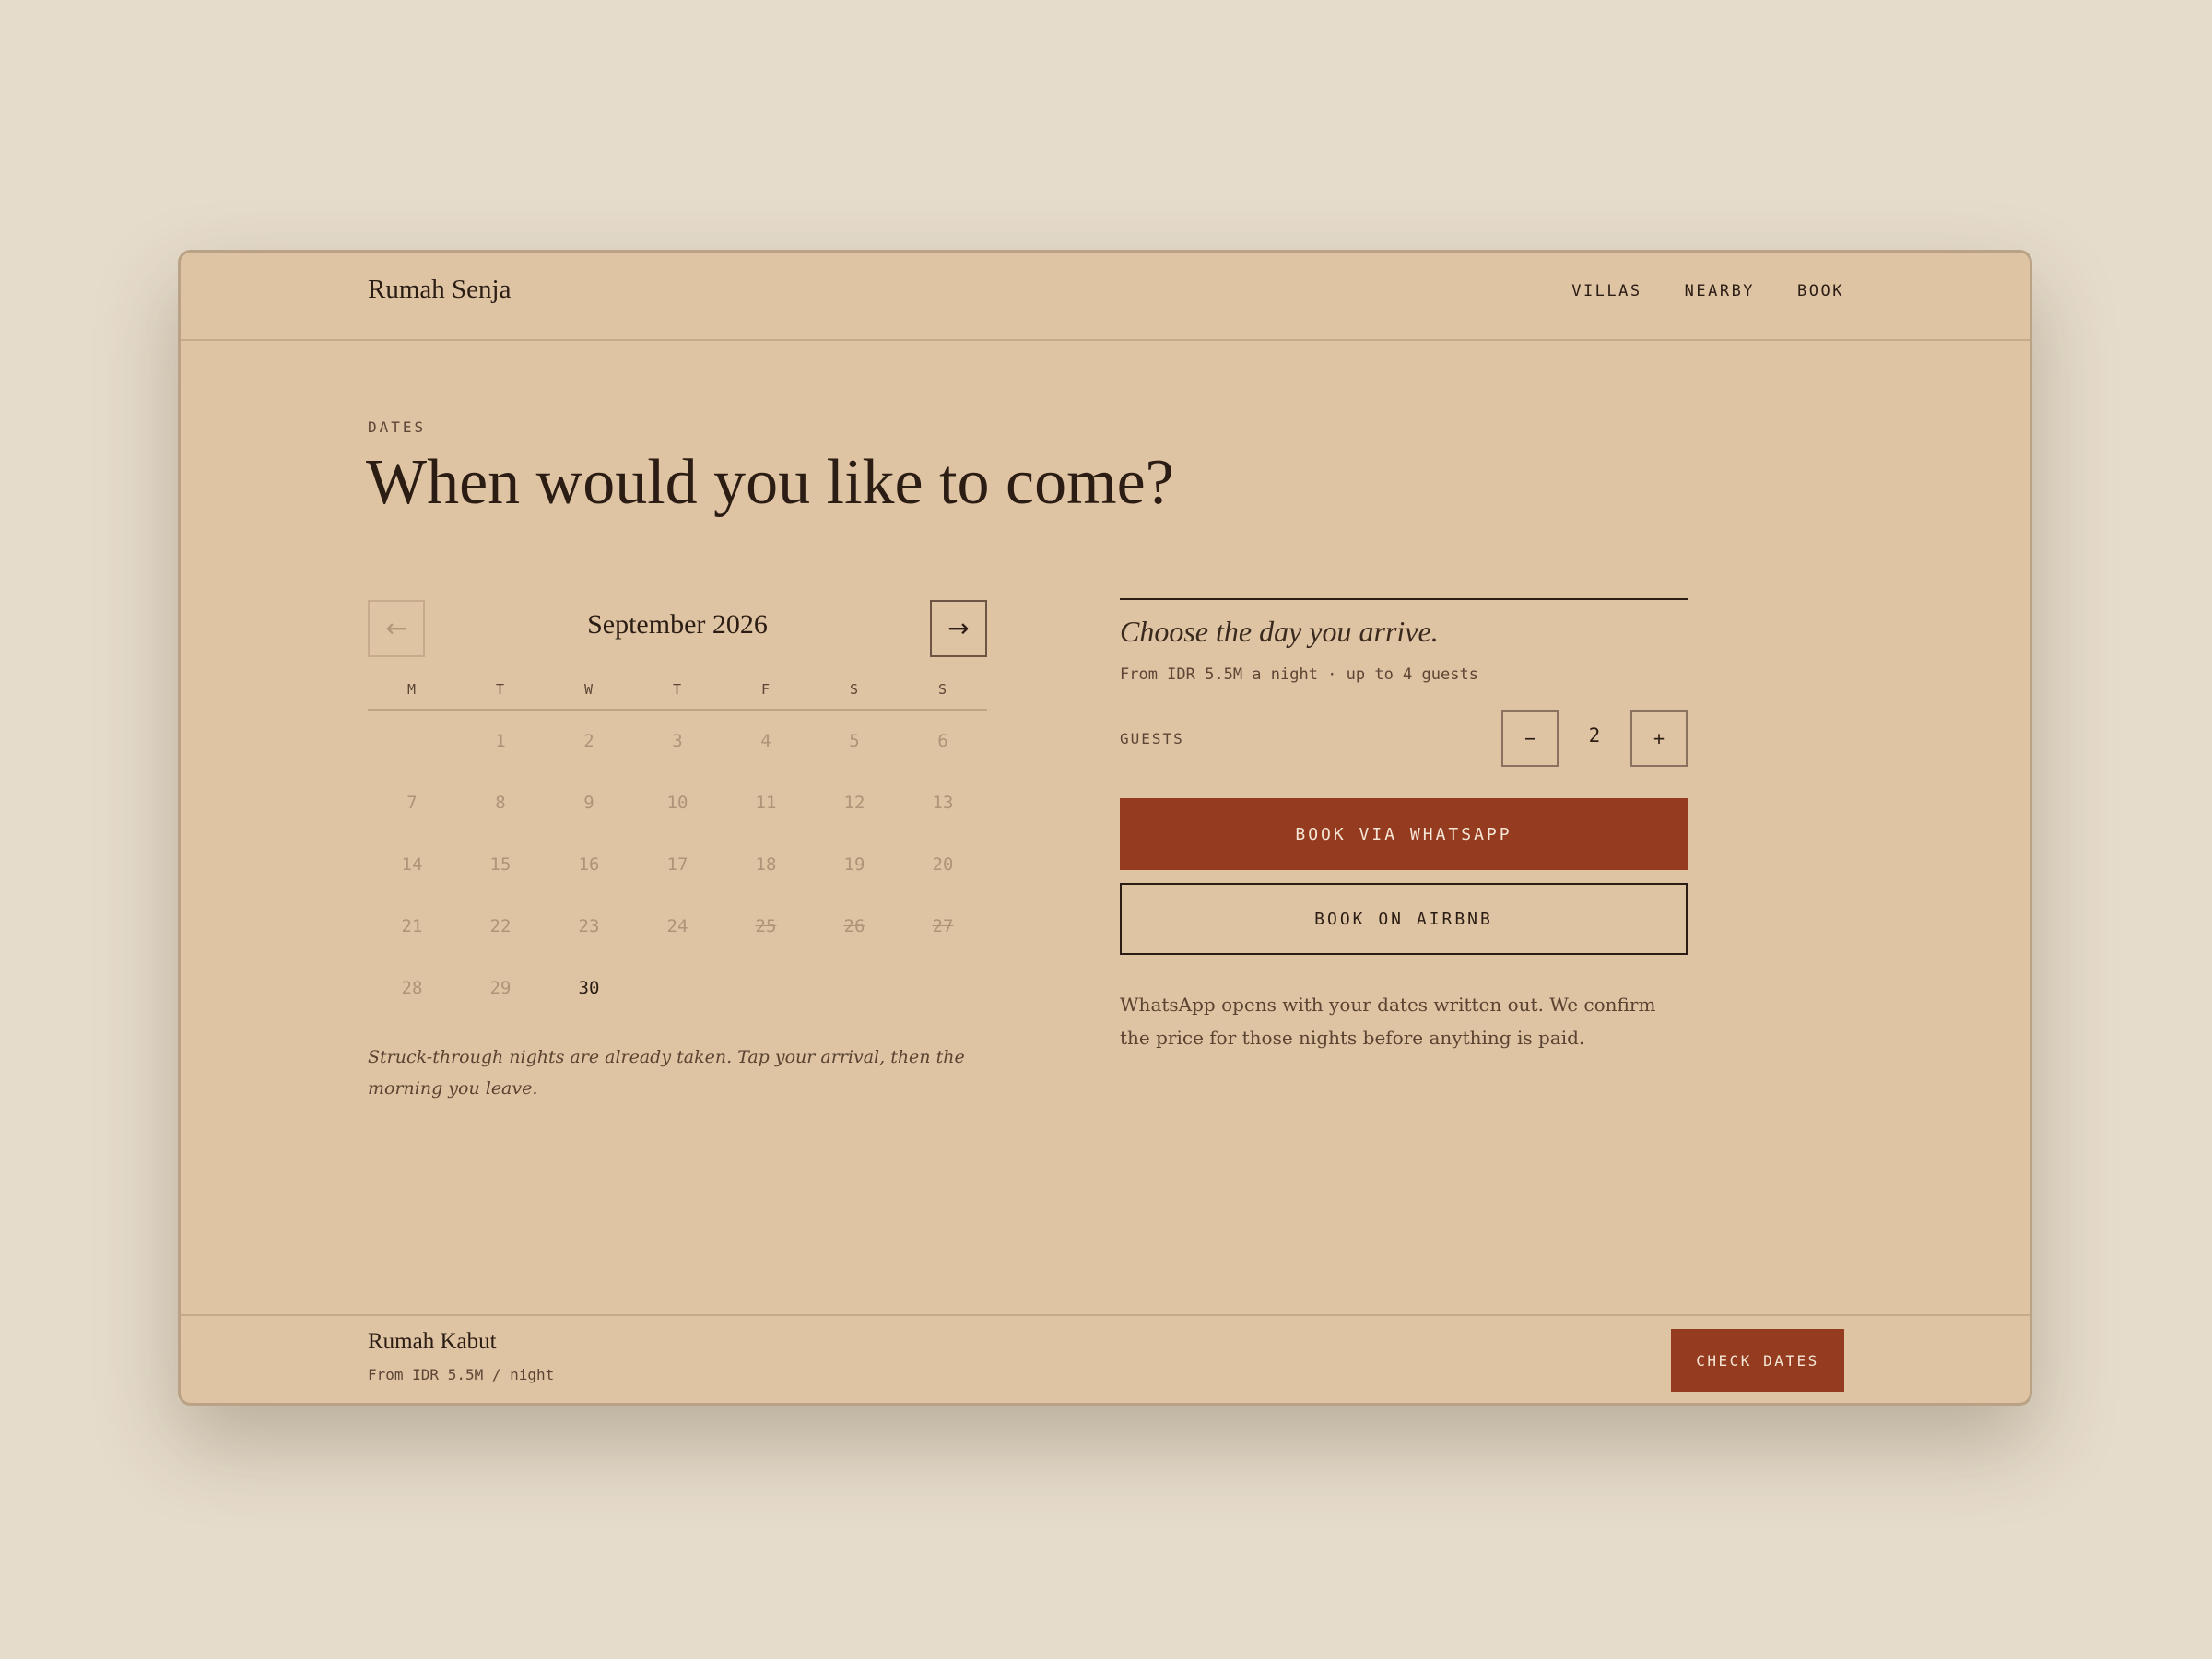 Image resolution: width=2212 pixels, height=1659 pixels. I want to click on calendar-day: 11, so click(766, 803).